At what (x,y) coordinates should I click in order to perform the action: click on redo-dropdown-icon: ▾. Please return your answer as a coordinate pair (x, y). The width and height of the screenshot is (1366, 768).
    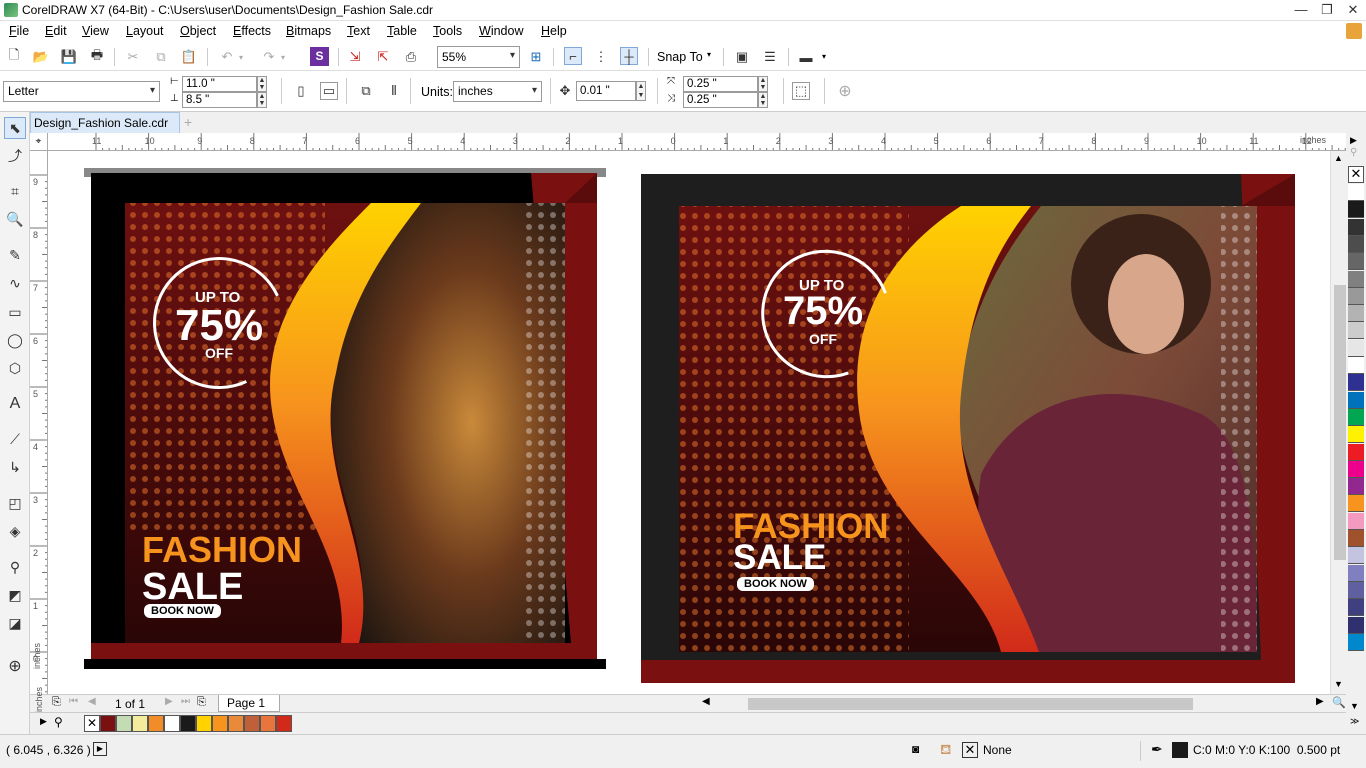
    Looking at the image, I should click on (283, 57).